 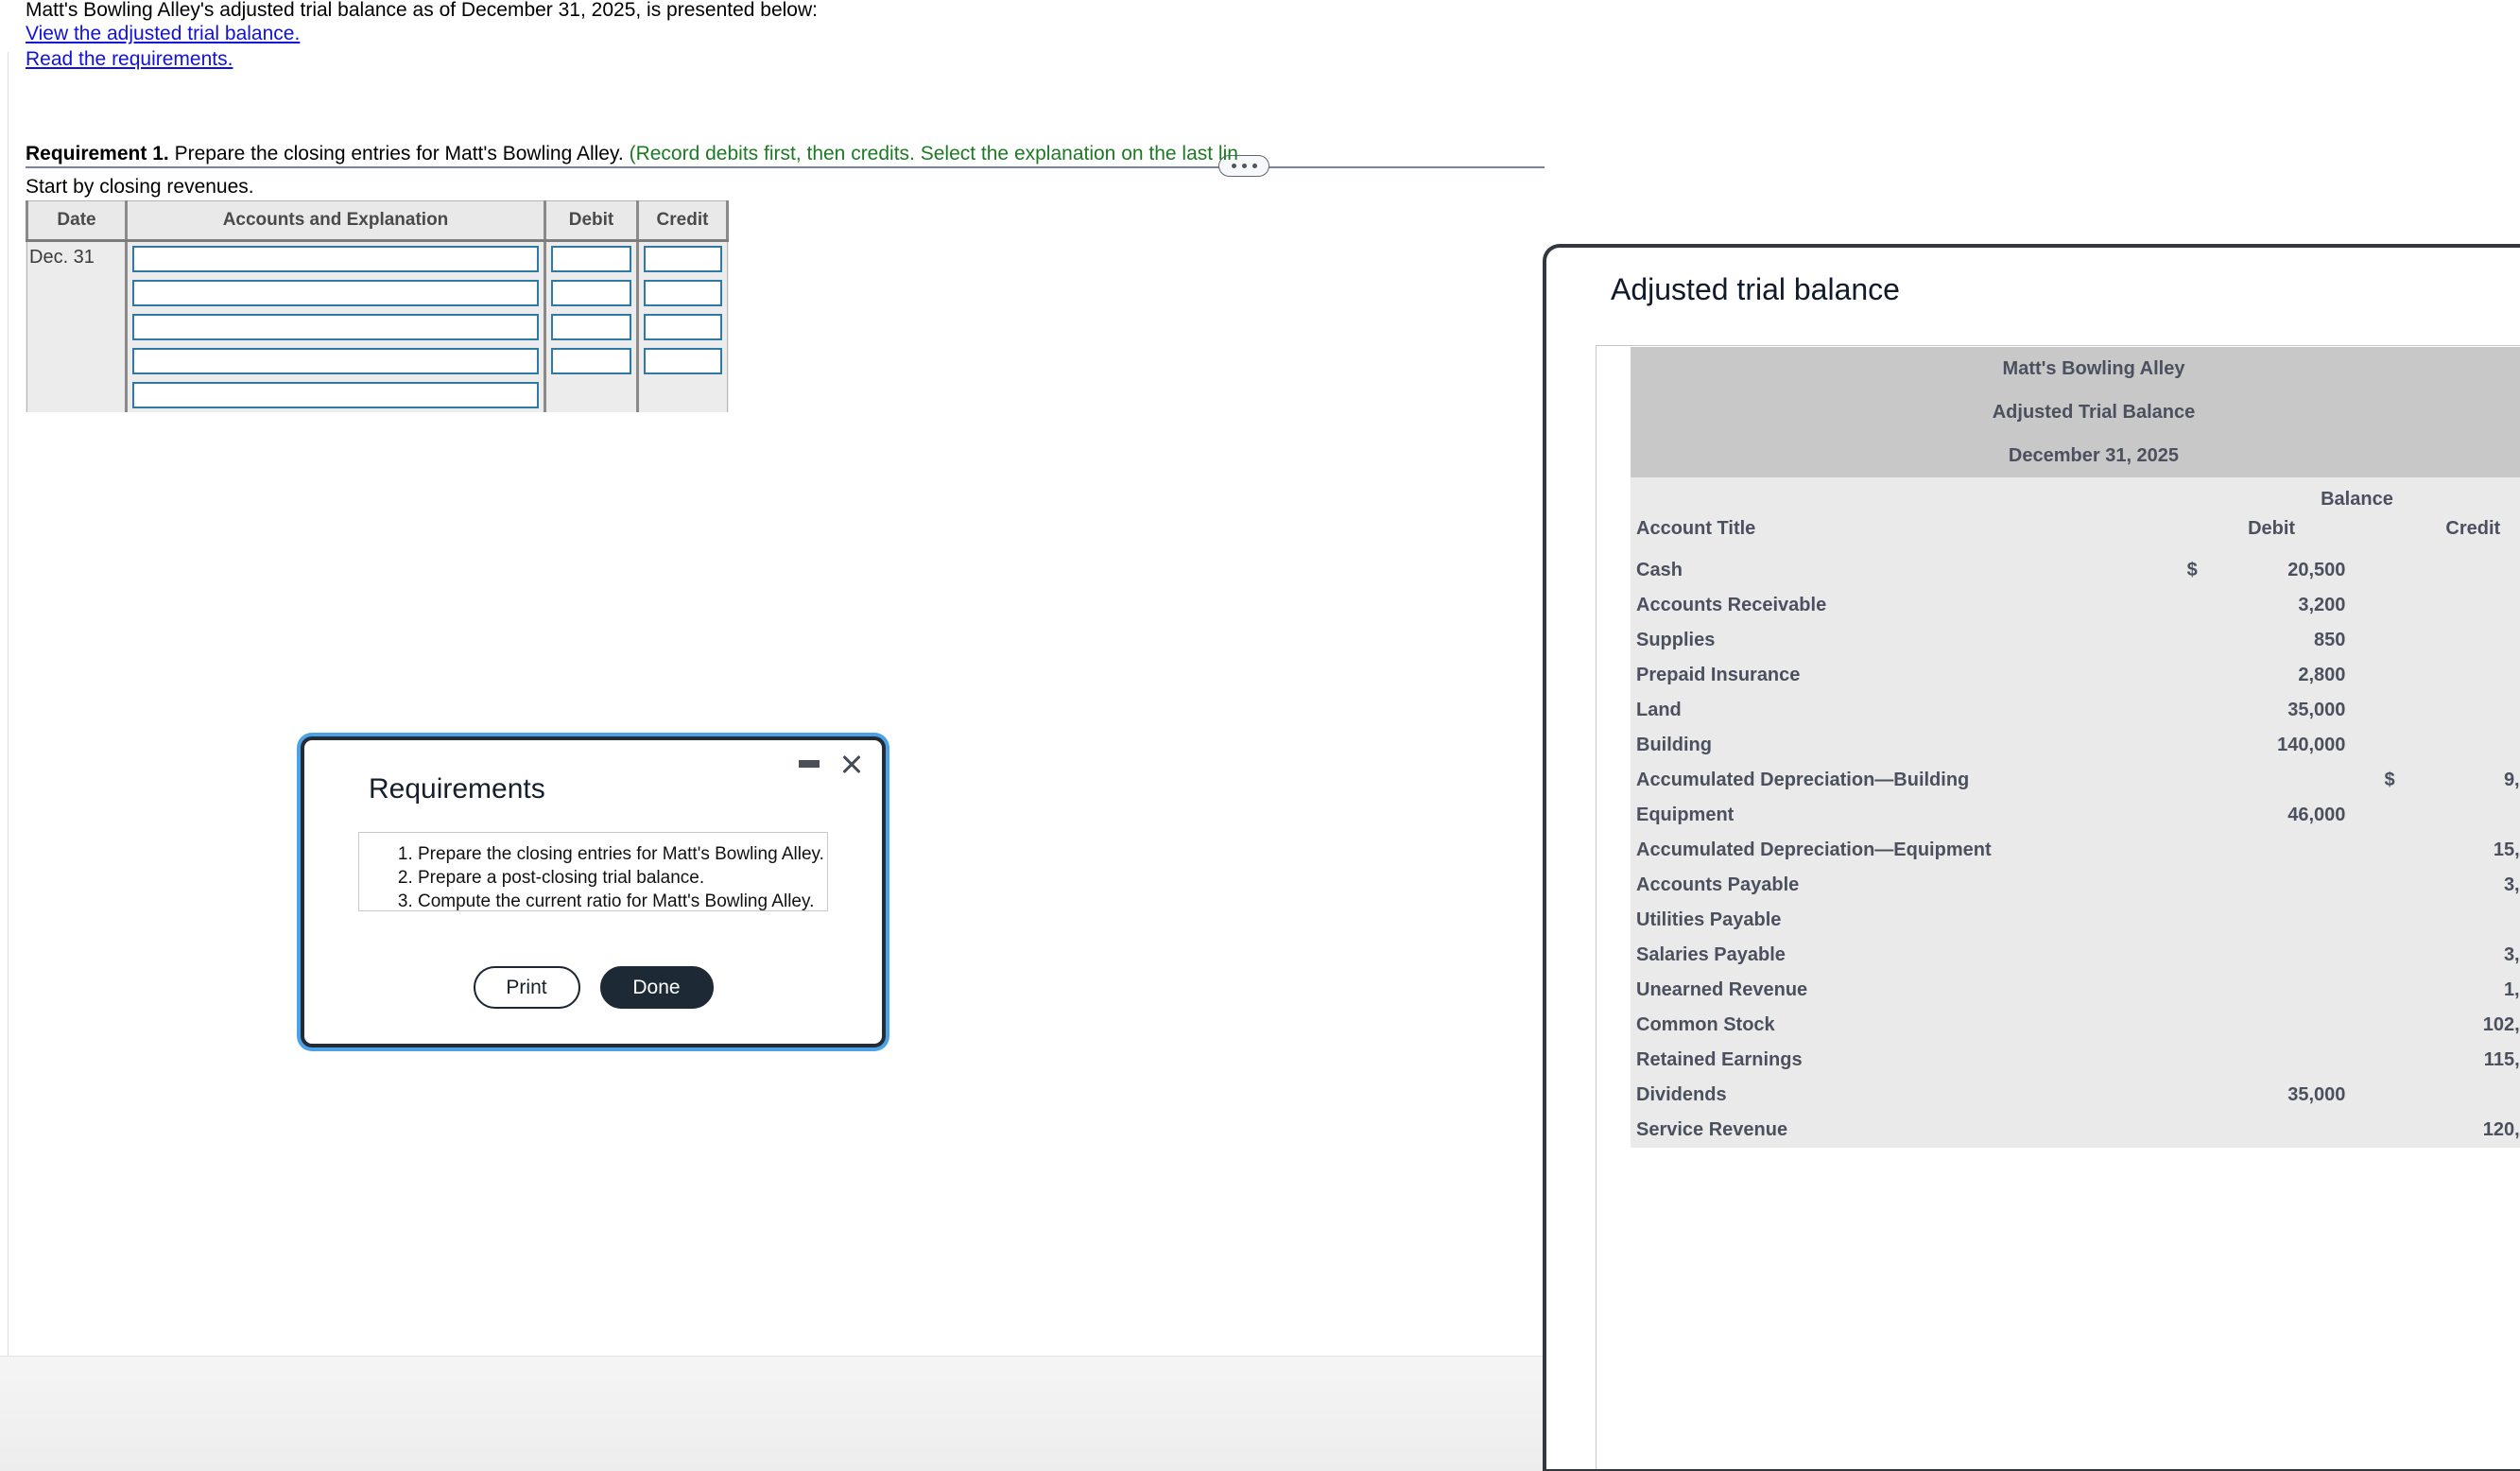 What do you see at coordinates (1894, 885) in the screenshot?
I see `tb-account-title: Accounts Payable` at bounding box center [1894, 885].